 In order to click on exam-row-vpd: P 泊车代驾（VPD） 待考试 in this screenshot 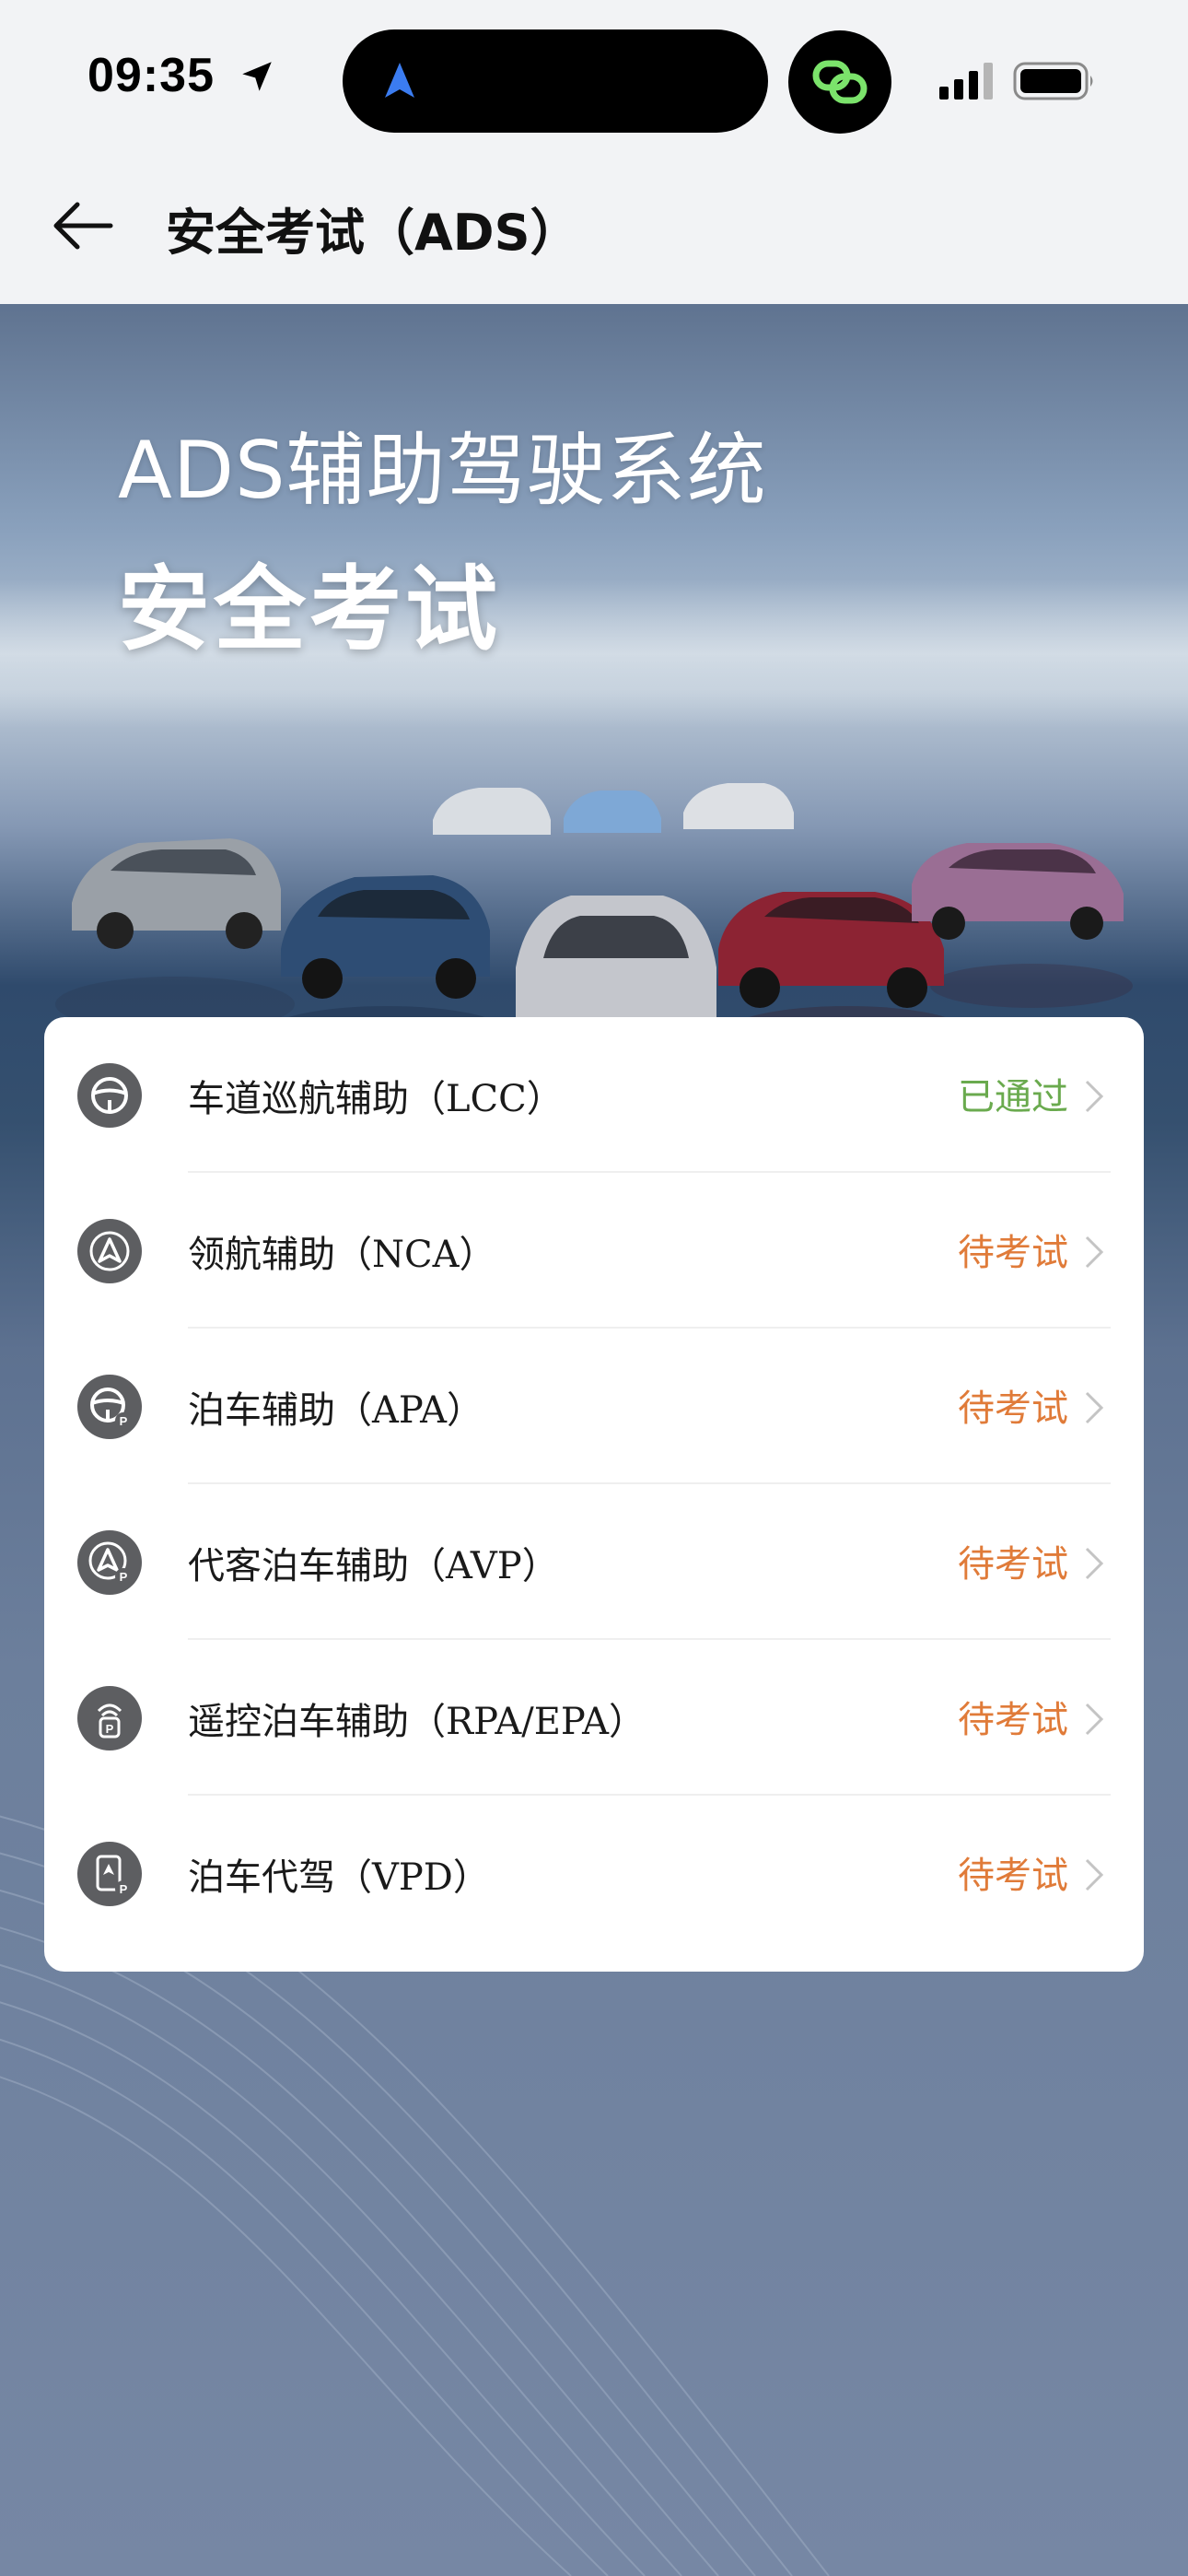, I will do `click(594, 1873)`.